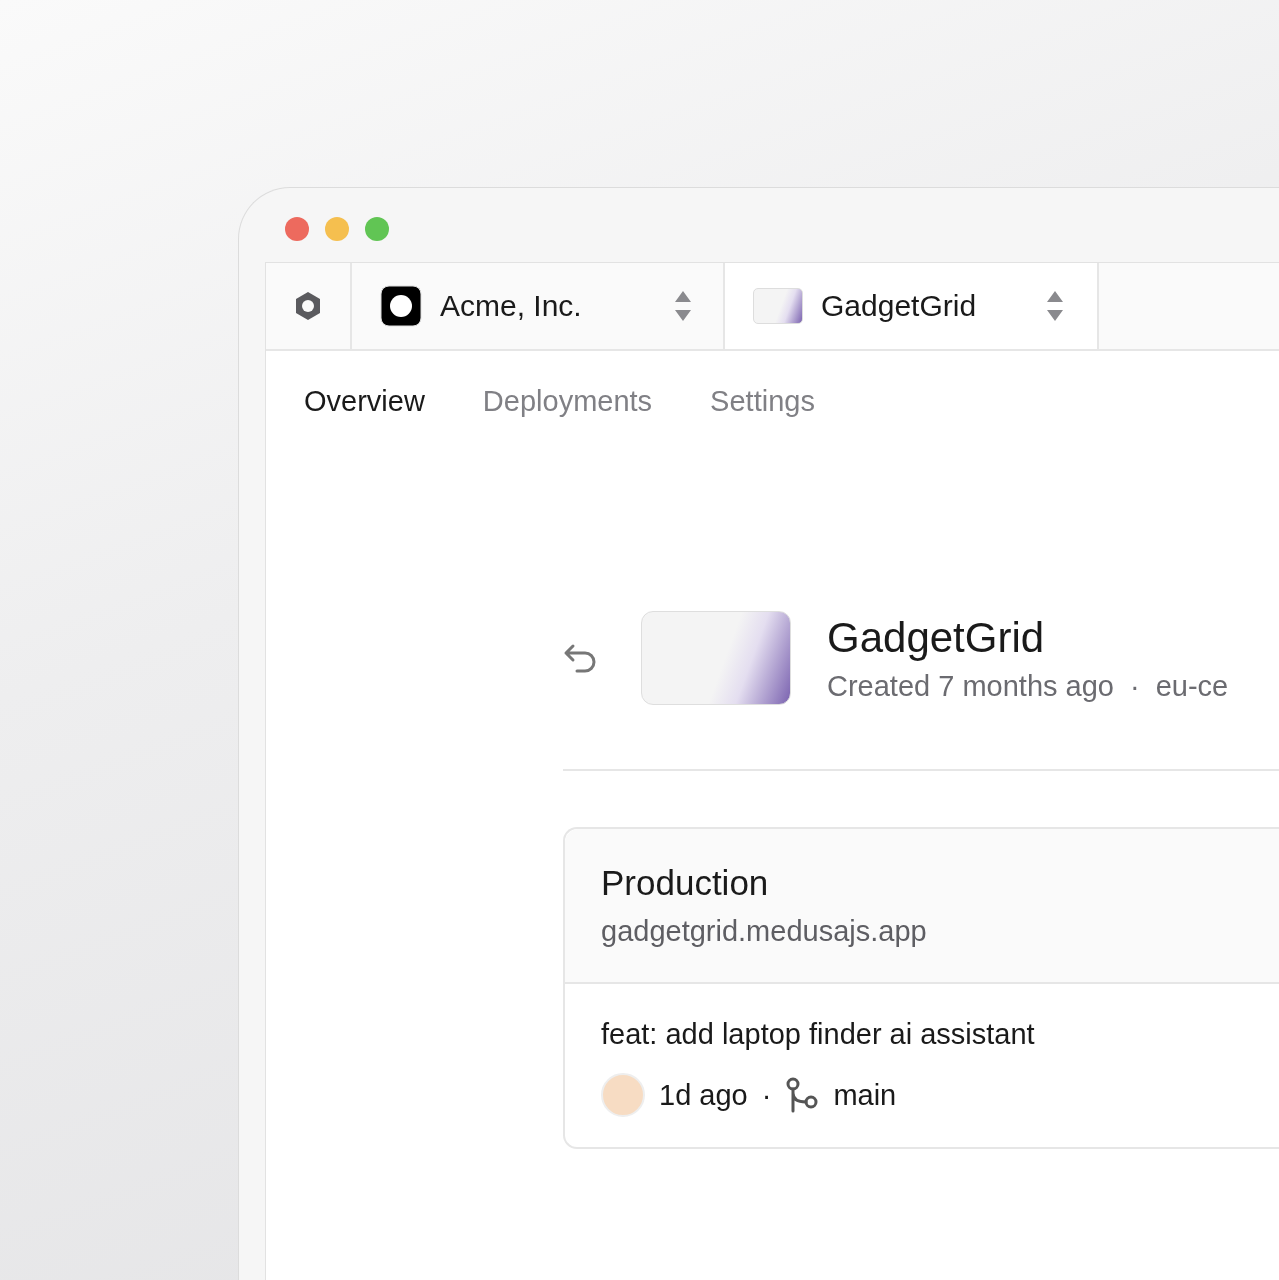 This screenshot has height=1280, width=1279. I want to click on undo-arrow-icon, so click(580, 658).